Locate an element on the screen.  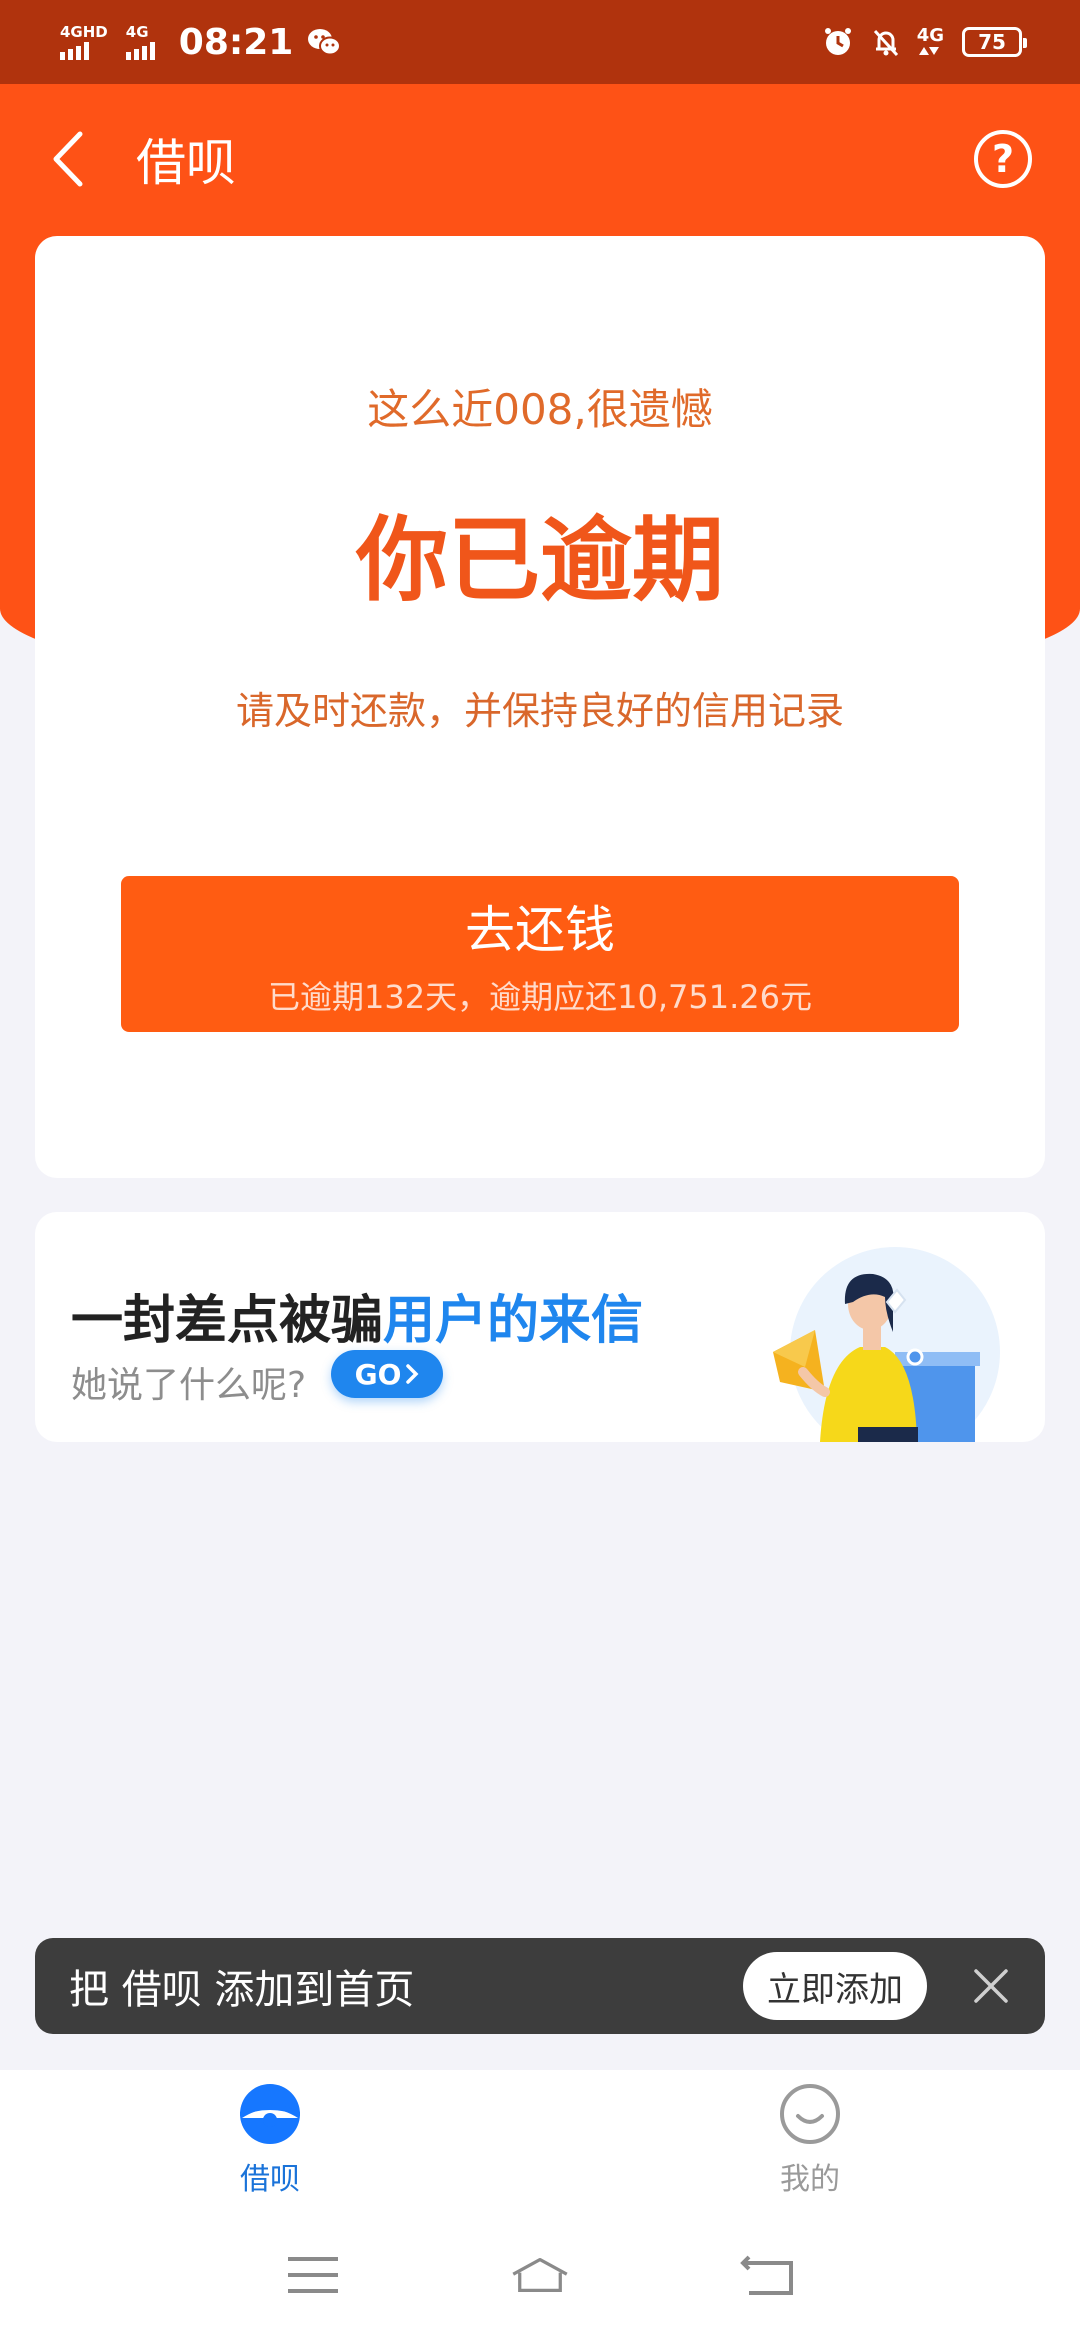
repay-button-detail: 已逾期132天，逾期应还10,751.26元 is located at coordinates (540, 997).